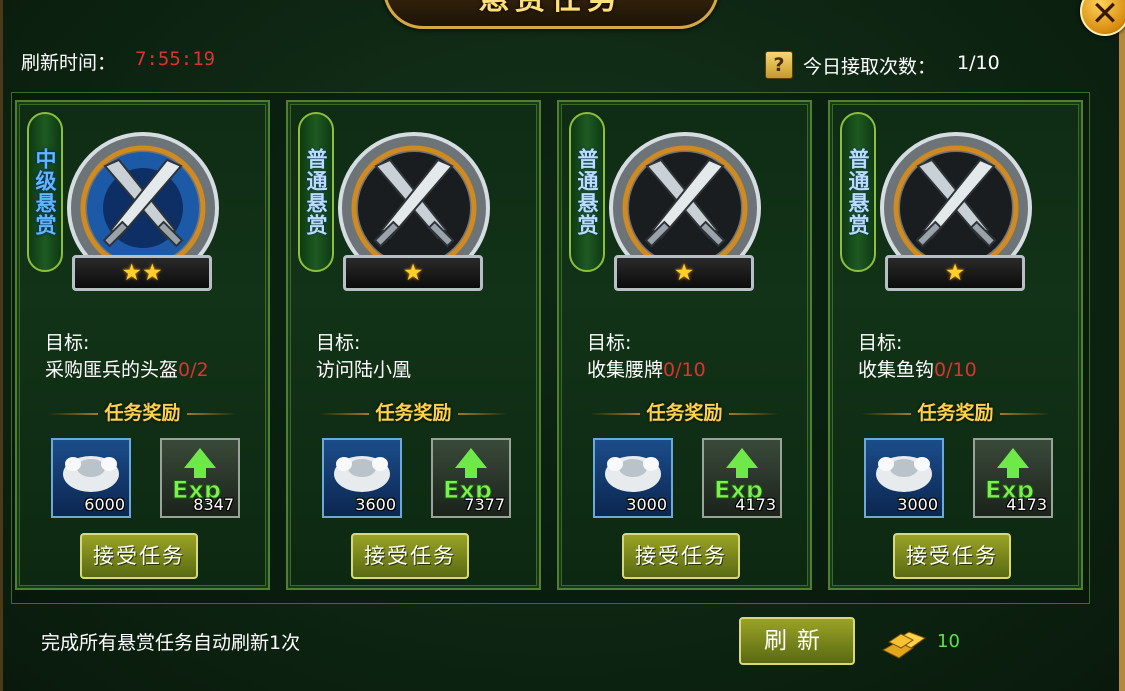 The height and width of the screenshot is (691, 1125). Describe the element at coordinates (797, 641) in the screenshot. I see `refresh-button: 刷新` at that location.